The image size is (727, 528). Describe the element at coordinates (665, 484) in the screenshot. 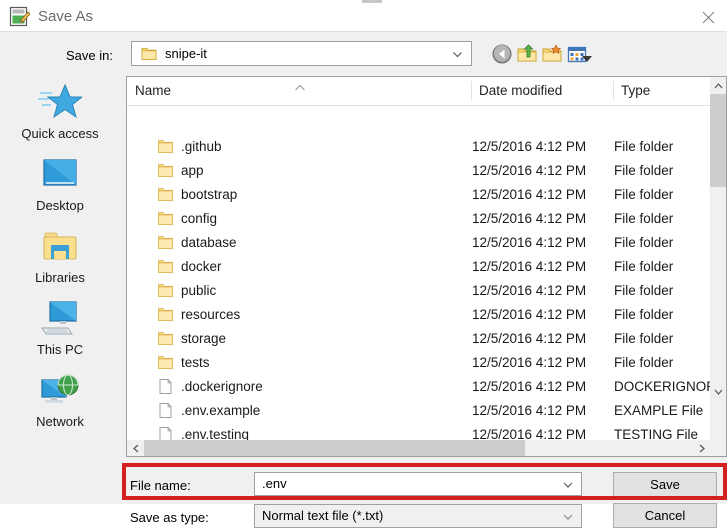

I see `save-button: Save` at that location.